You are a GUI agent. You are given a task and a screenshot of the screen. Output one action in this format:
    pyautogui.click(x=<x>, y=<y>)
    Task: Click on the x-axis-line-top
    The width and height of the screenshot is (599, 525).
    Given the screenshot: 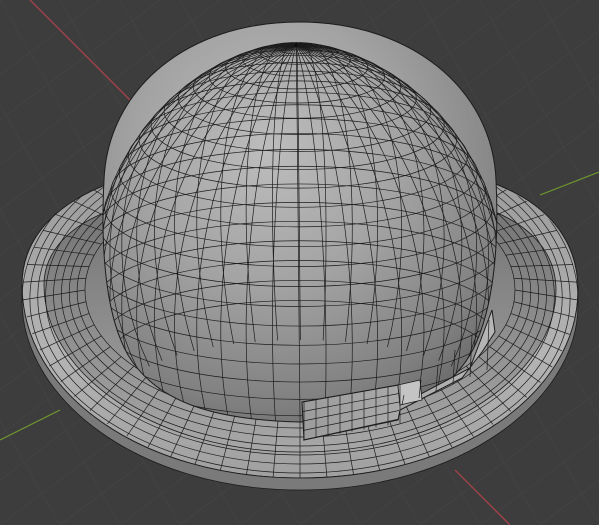 What is the action you would take?
    pyautogui.click(x=82, y=53)
    